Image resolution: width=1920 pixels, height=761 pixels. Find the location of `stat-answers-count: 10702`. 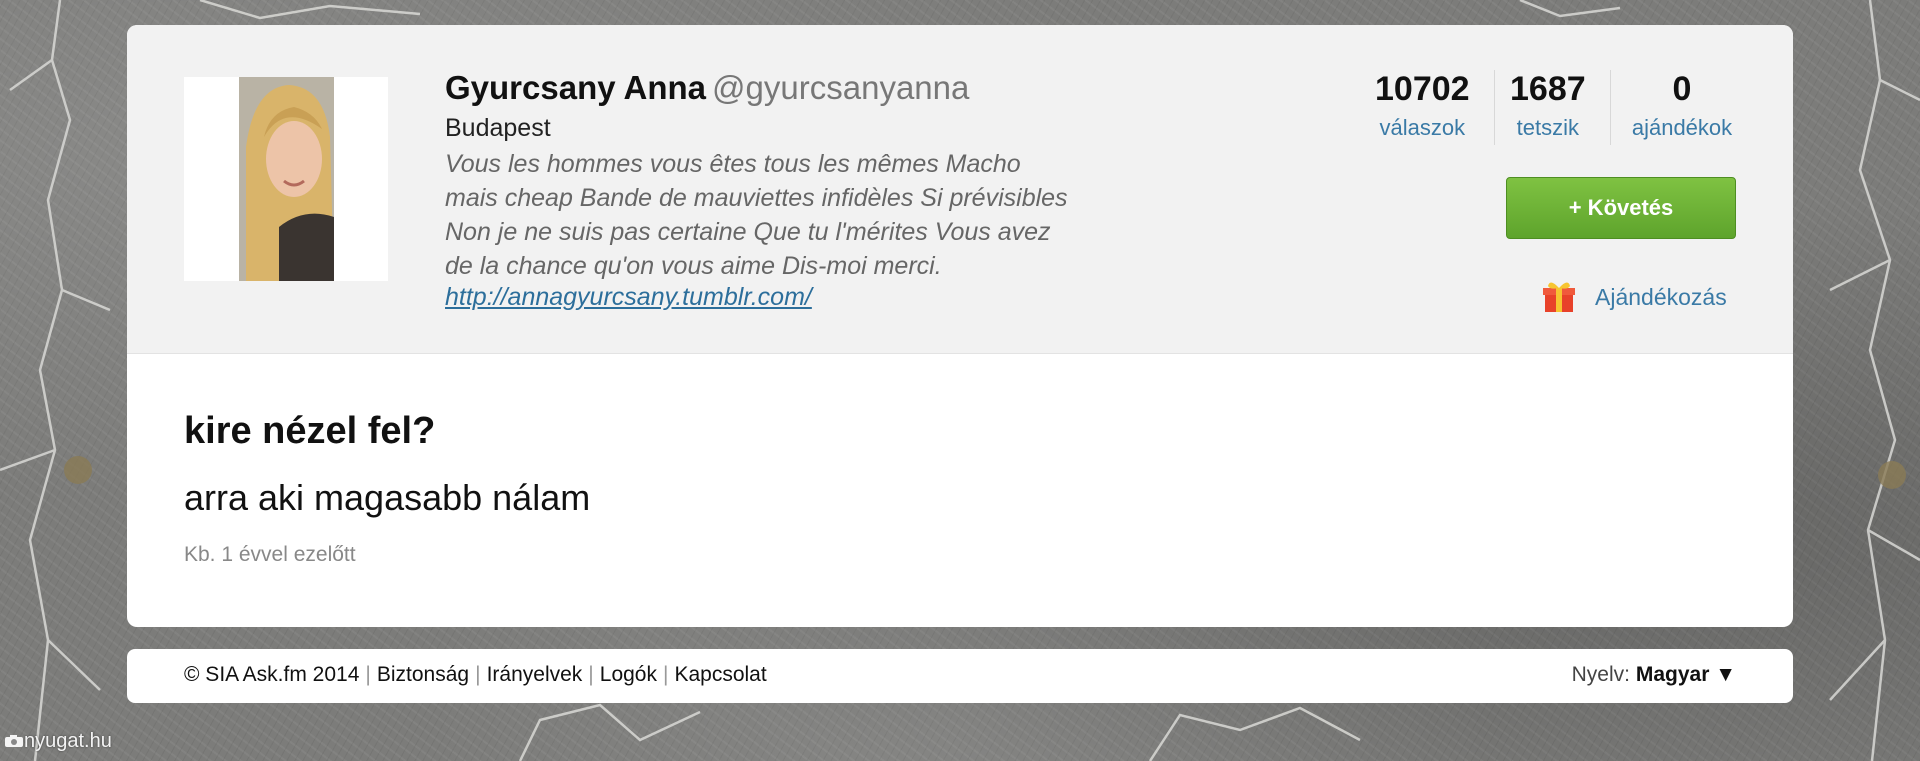

stat-answers-count: 10702 is located at coordinates (1422, 89).